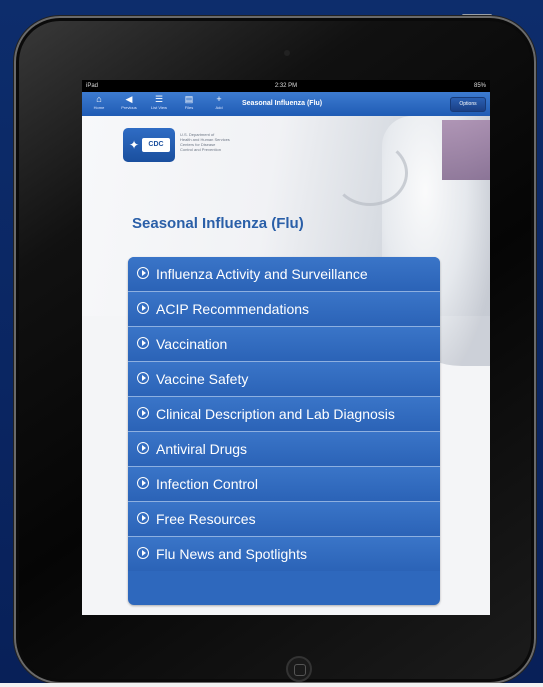 The image size is (543, 687). I want to click on files-button-label: Files, so click(189, 107).